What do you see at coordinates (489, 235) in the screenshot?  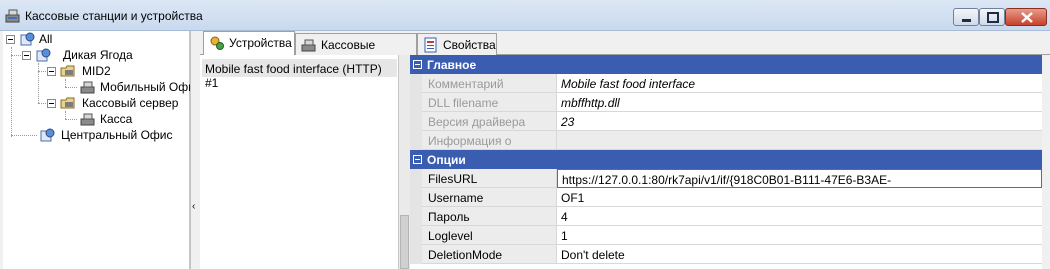 I see `property-name: Loglevel` at bounding box center [489, 235].